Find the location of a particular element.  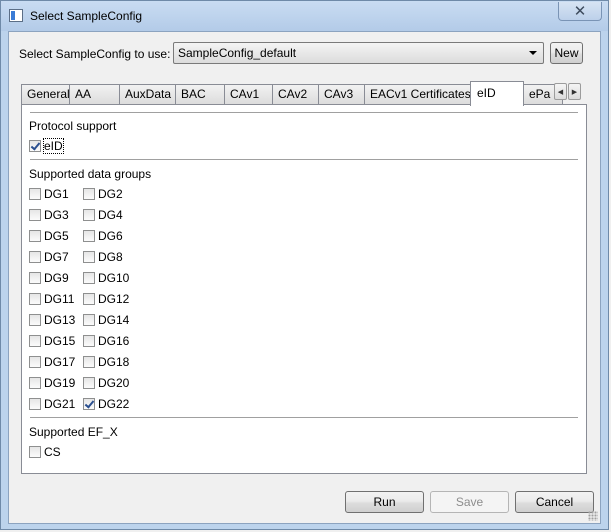

dg6-checkbox is located at coordinates (89, 236).